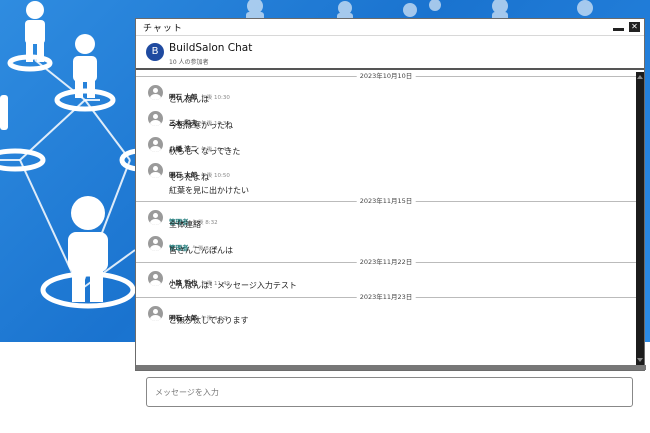 Image resolution: width=650 pixels, height=433 pixels. I want to click on scroll-down-icon, so click(640, 360).